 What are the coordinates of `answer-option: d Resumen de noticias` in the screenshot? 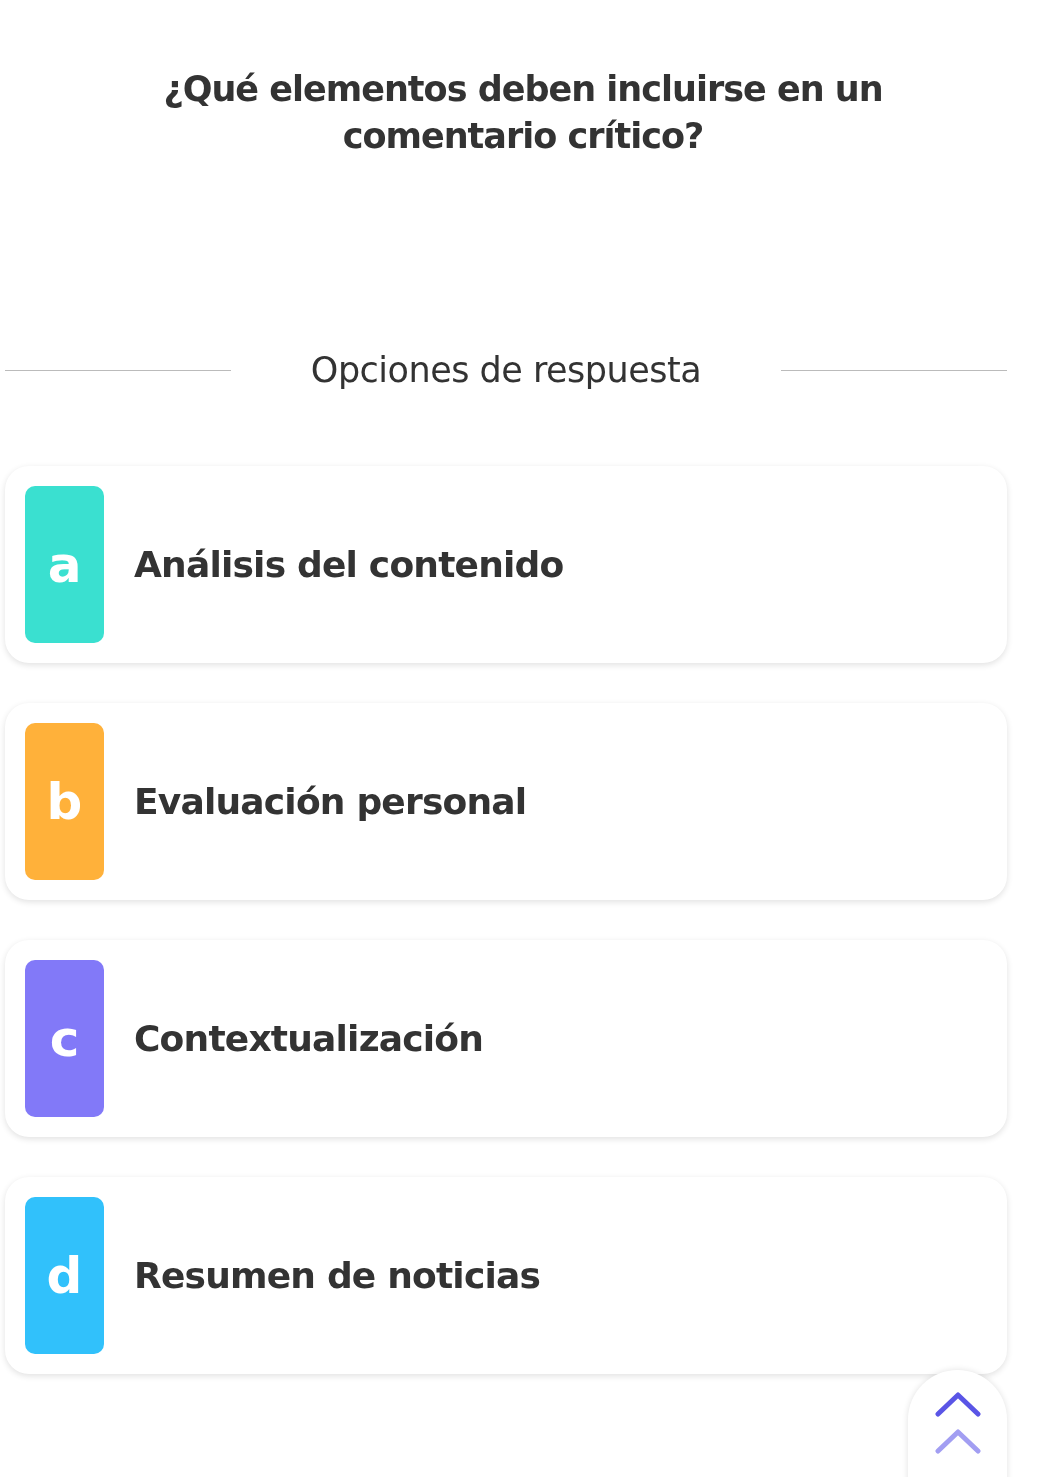 It's located at (506, 1275).